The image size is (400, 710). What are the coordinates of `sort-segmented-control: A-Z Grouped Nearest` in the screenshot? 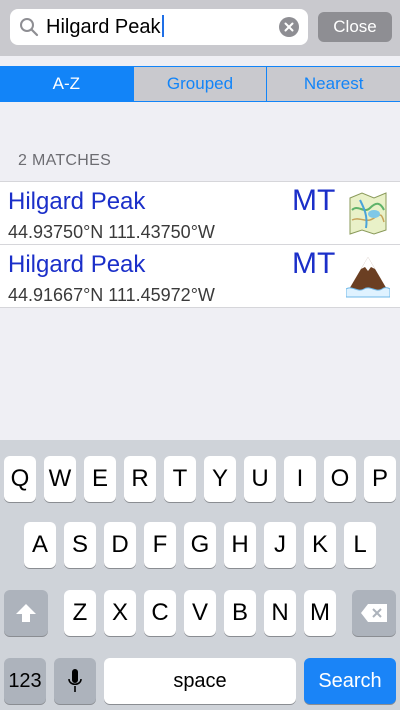 It's located at (200, 84).